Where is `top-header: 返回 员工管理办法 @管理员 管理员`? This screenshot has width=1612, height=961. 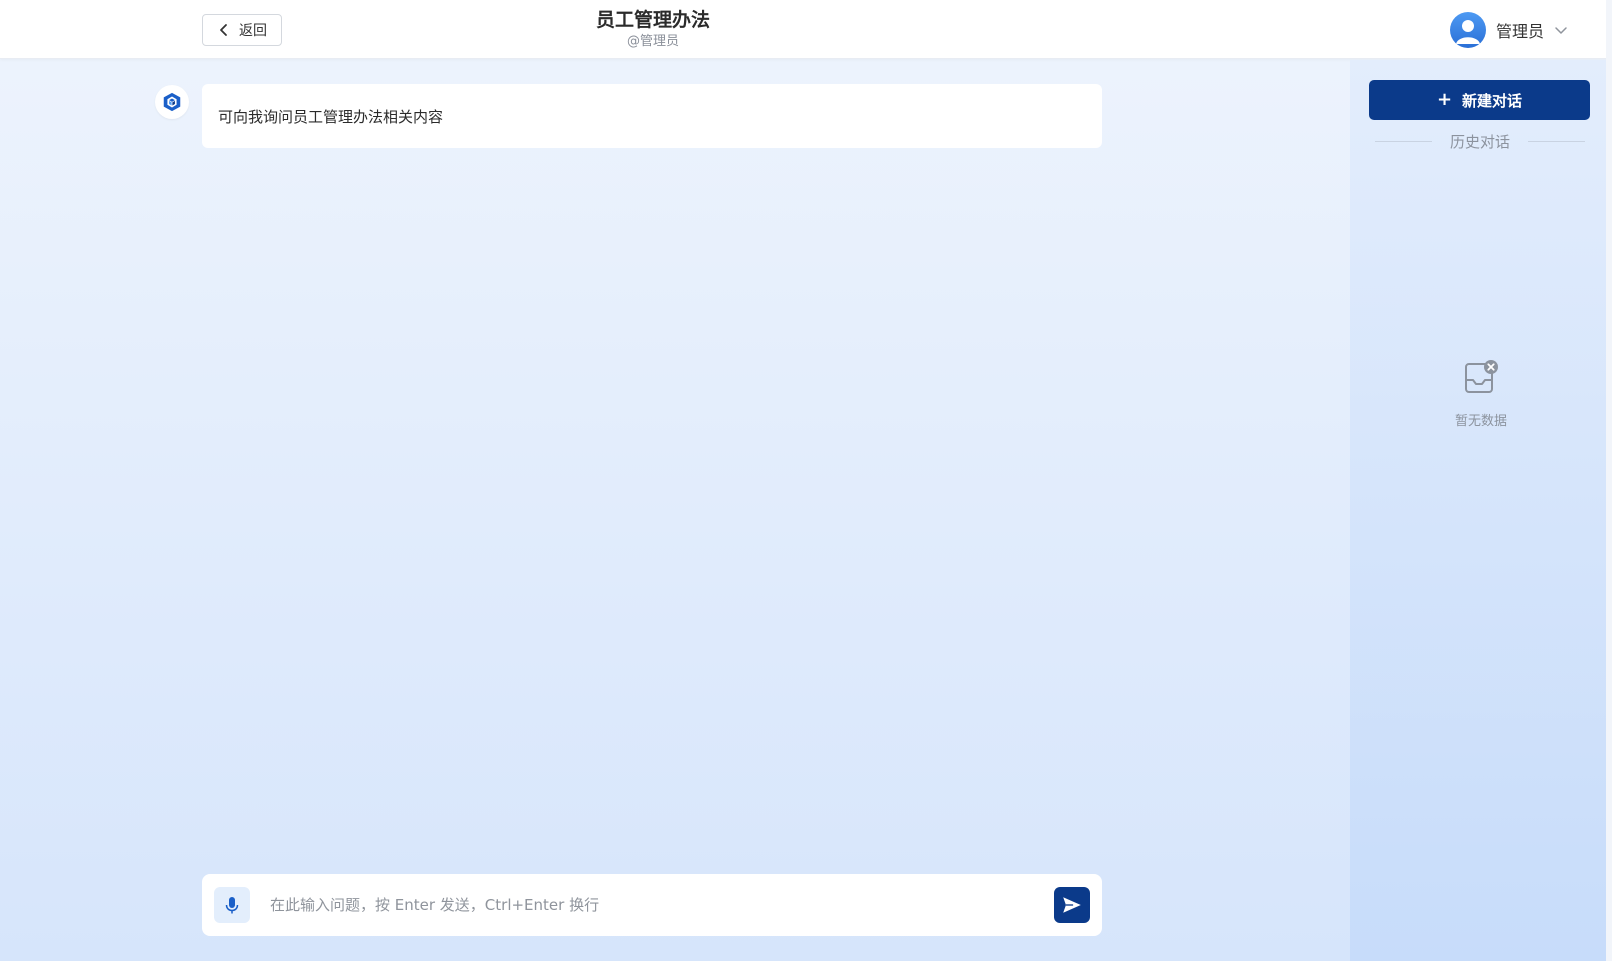 top-header: 返回 员工管理办法 @管理员 管理员 is located at coordinates (806, 29).